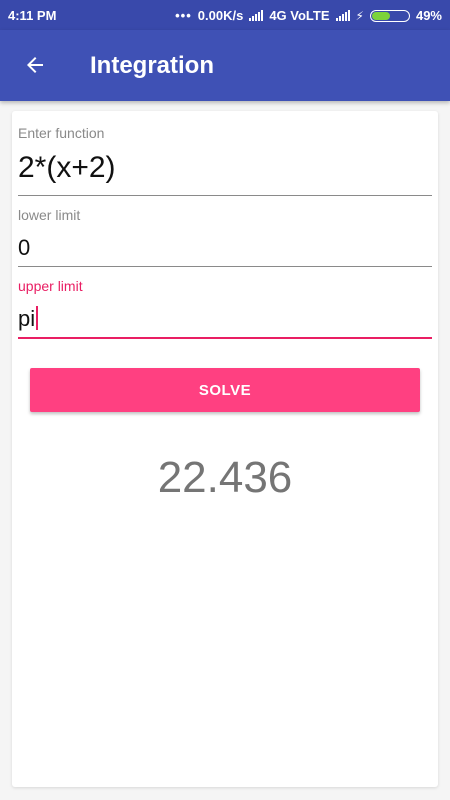 The image size is (450, 800). I want to click on app-bar: Integration, so click(225, 65).